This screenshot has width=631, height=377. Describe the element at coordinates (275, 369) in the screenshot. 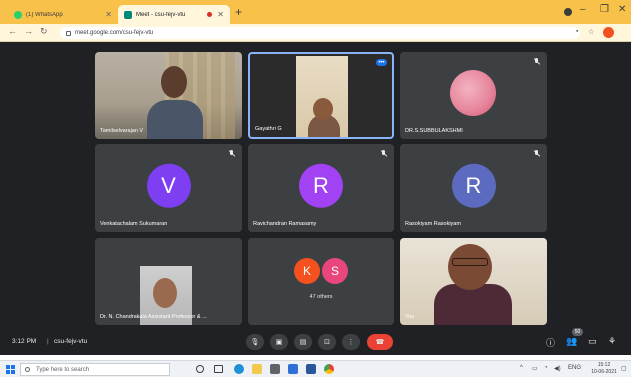

I see `store-icon` at that location.